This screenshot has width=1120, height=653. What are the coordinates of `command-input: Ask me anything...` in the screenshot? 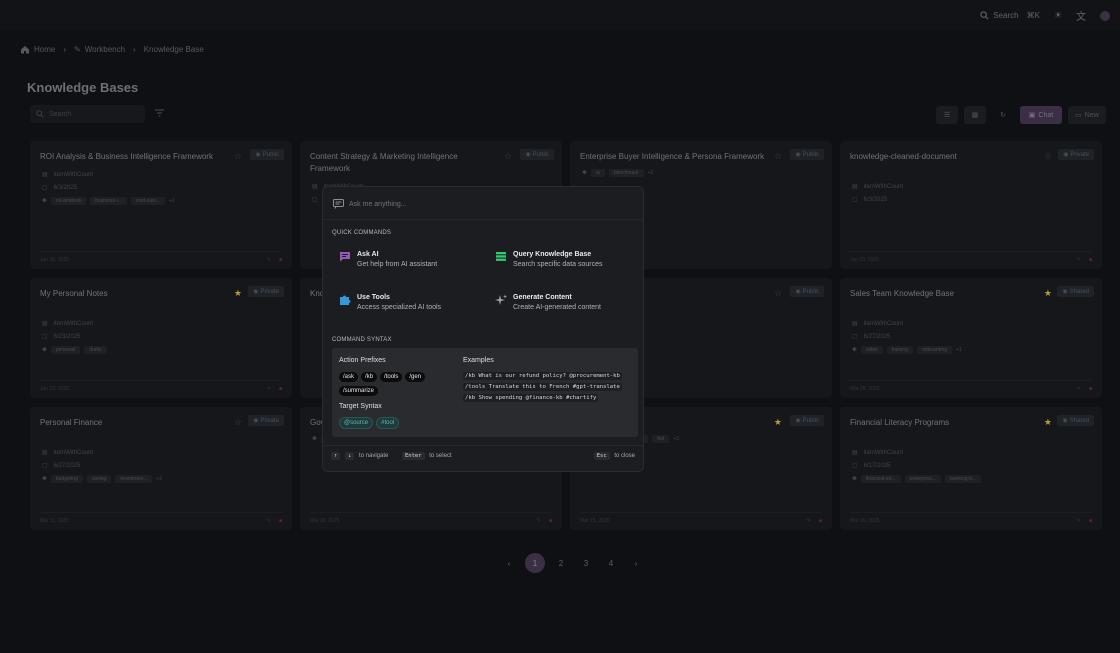 It's located at (483, 204).